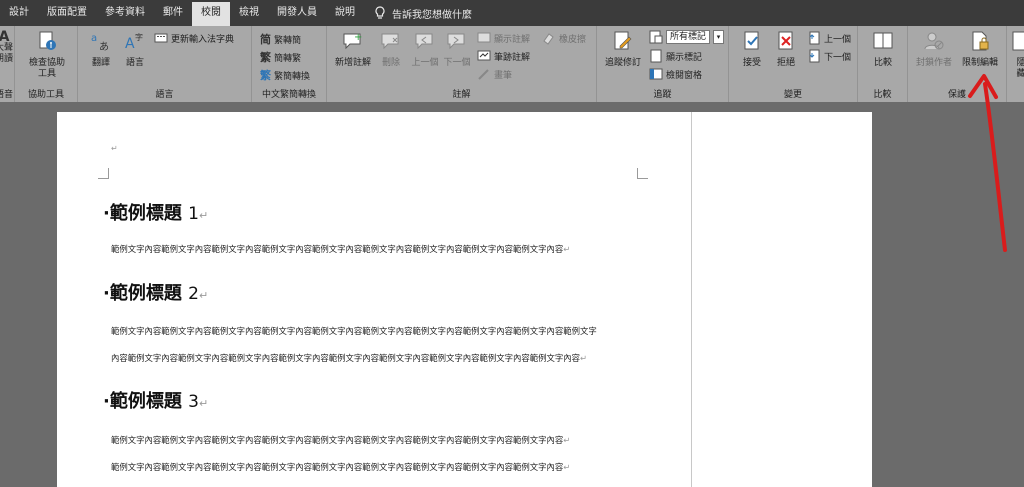 This screenshot has width=1024, height=487. I want to click on update-ime-button: 更新輸入法字典, so click(194, 38).